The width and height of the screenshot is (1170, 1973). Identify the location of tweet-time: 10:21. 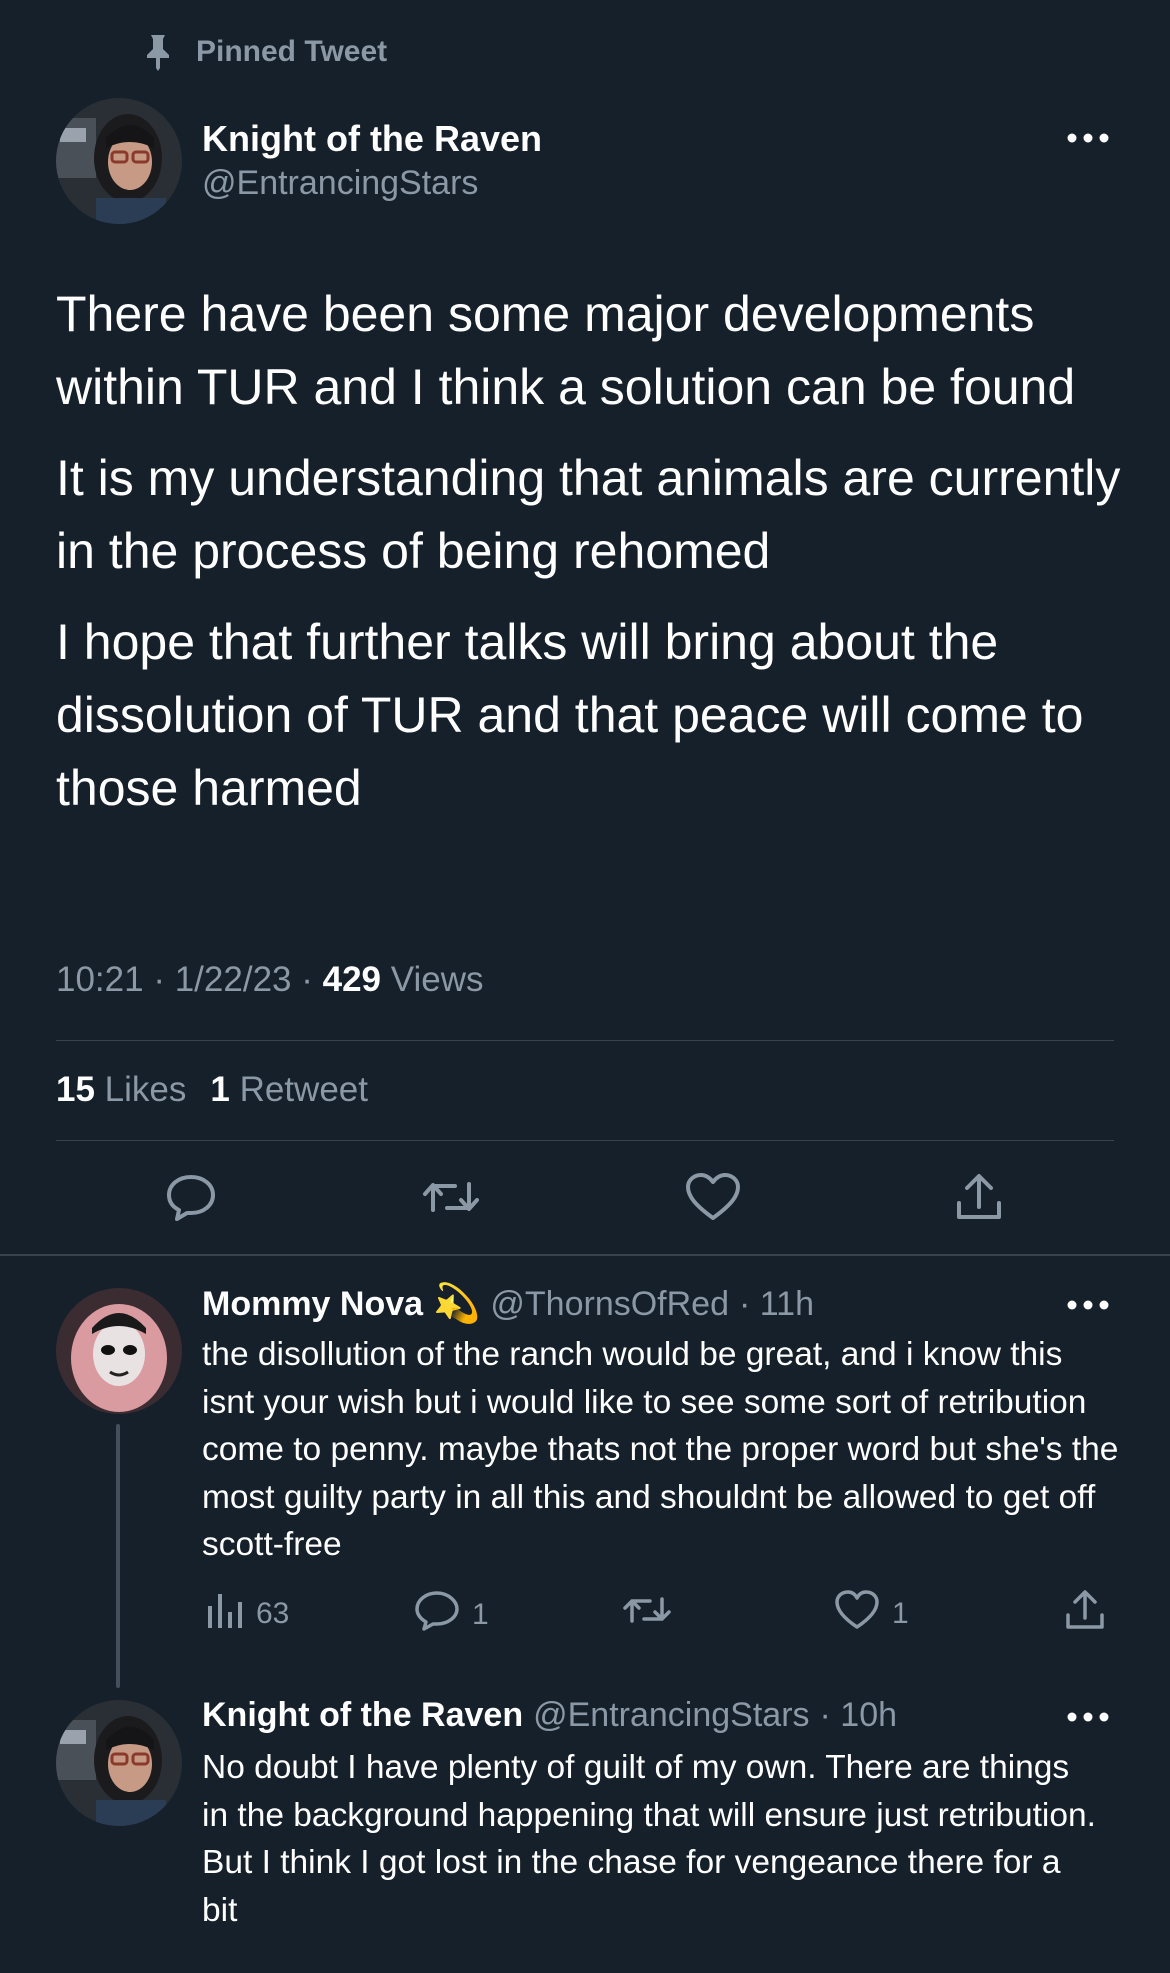
(100, 979).